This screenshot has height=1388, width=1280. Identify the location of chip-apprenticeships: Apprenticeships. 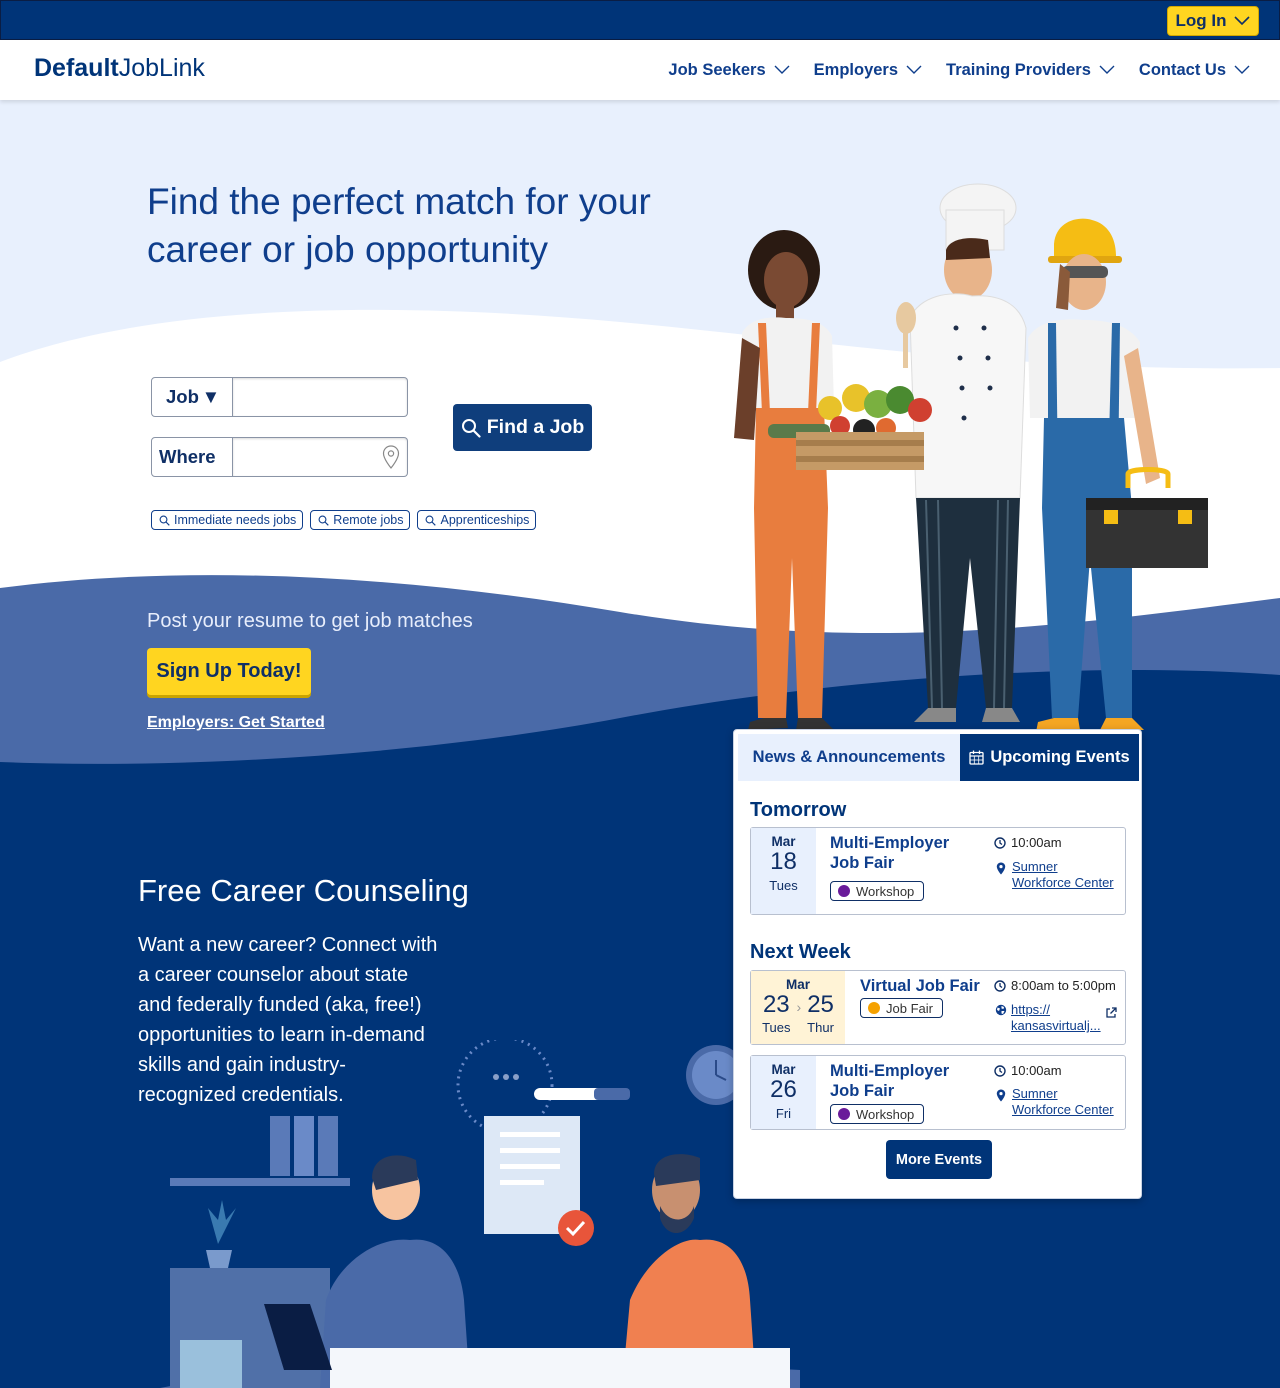
(477, 520).